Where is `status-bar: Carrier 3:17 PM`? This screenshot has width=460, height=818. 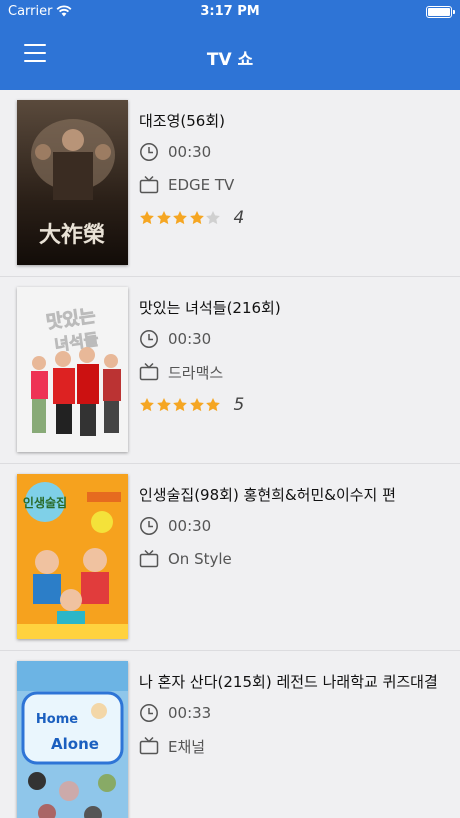
status-bar: Carrier 3:17 PM is located at coordinates (230, 12).